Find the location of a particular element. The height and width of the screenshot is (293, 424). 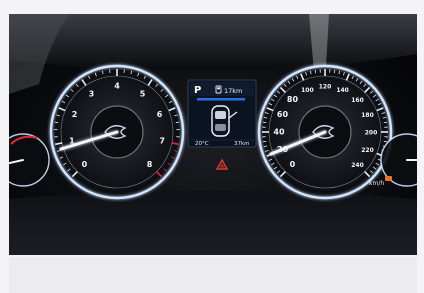

speedometer-number: 0 is located at coordinates (293, 164).